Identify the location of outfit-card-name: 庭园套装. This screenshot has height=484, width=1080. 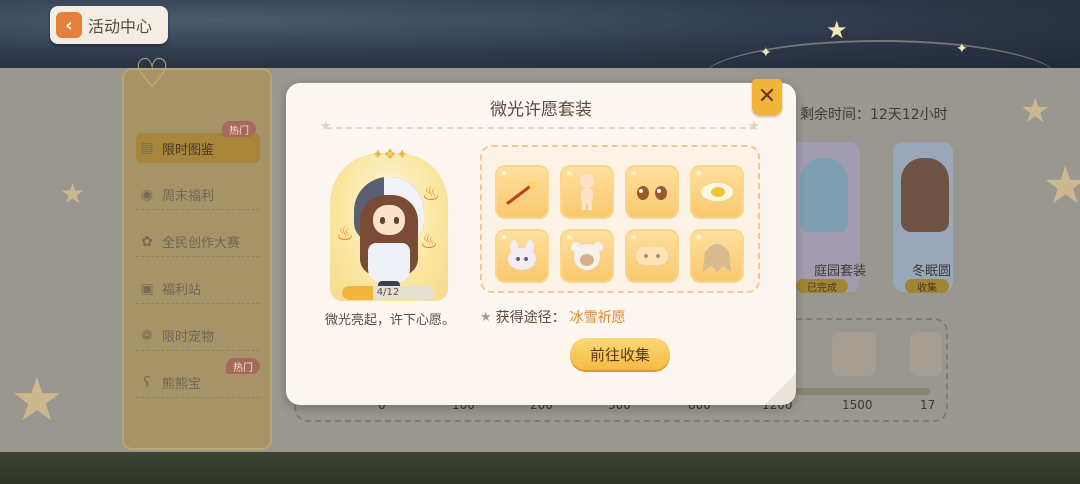
(840, 271).